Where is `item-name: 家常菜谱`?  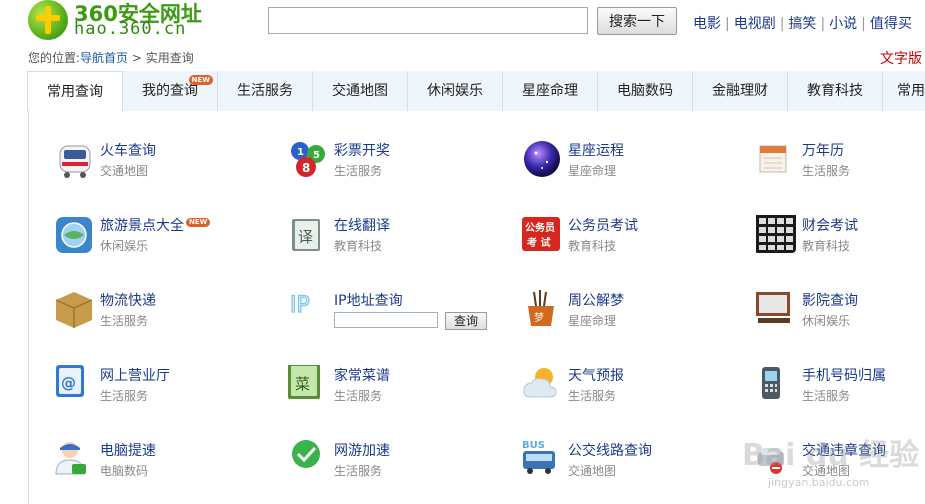 item-name: 家常菜谱 is located at coordinates (362, 375).